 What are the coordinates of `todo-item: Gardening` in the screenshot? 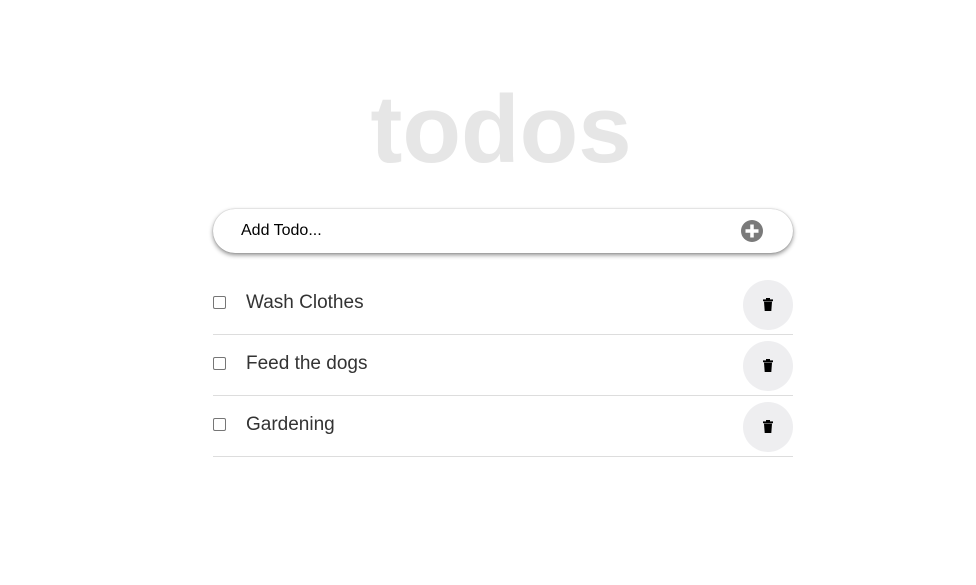 It's located at (503, 426).